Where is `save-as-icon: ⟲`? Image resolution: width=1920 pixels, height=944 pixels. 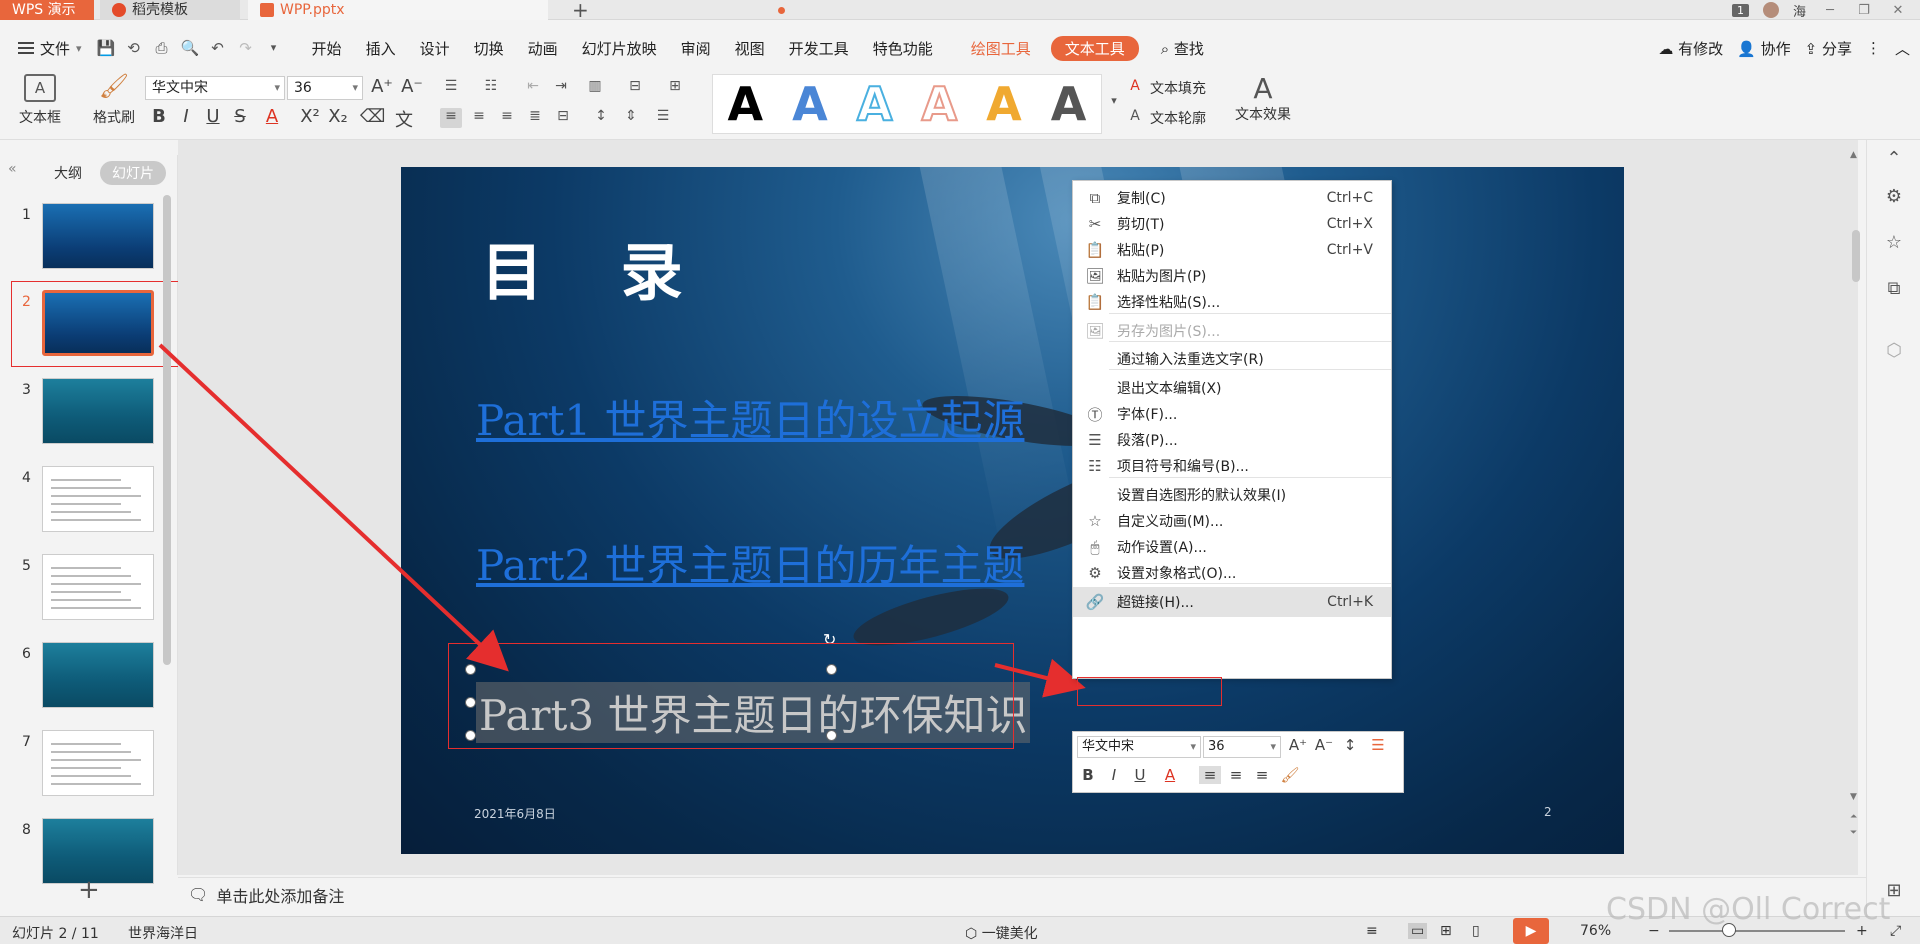
save-as-icon: ⟲ is located at coordinates (134, 48).